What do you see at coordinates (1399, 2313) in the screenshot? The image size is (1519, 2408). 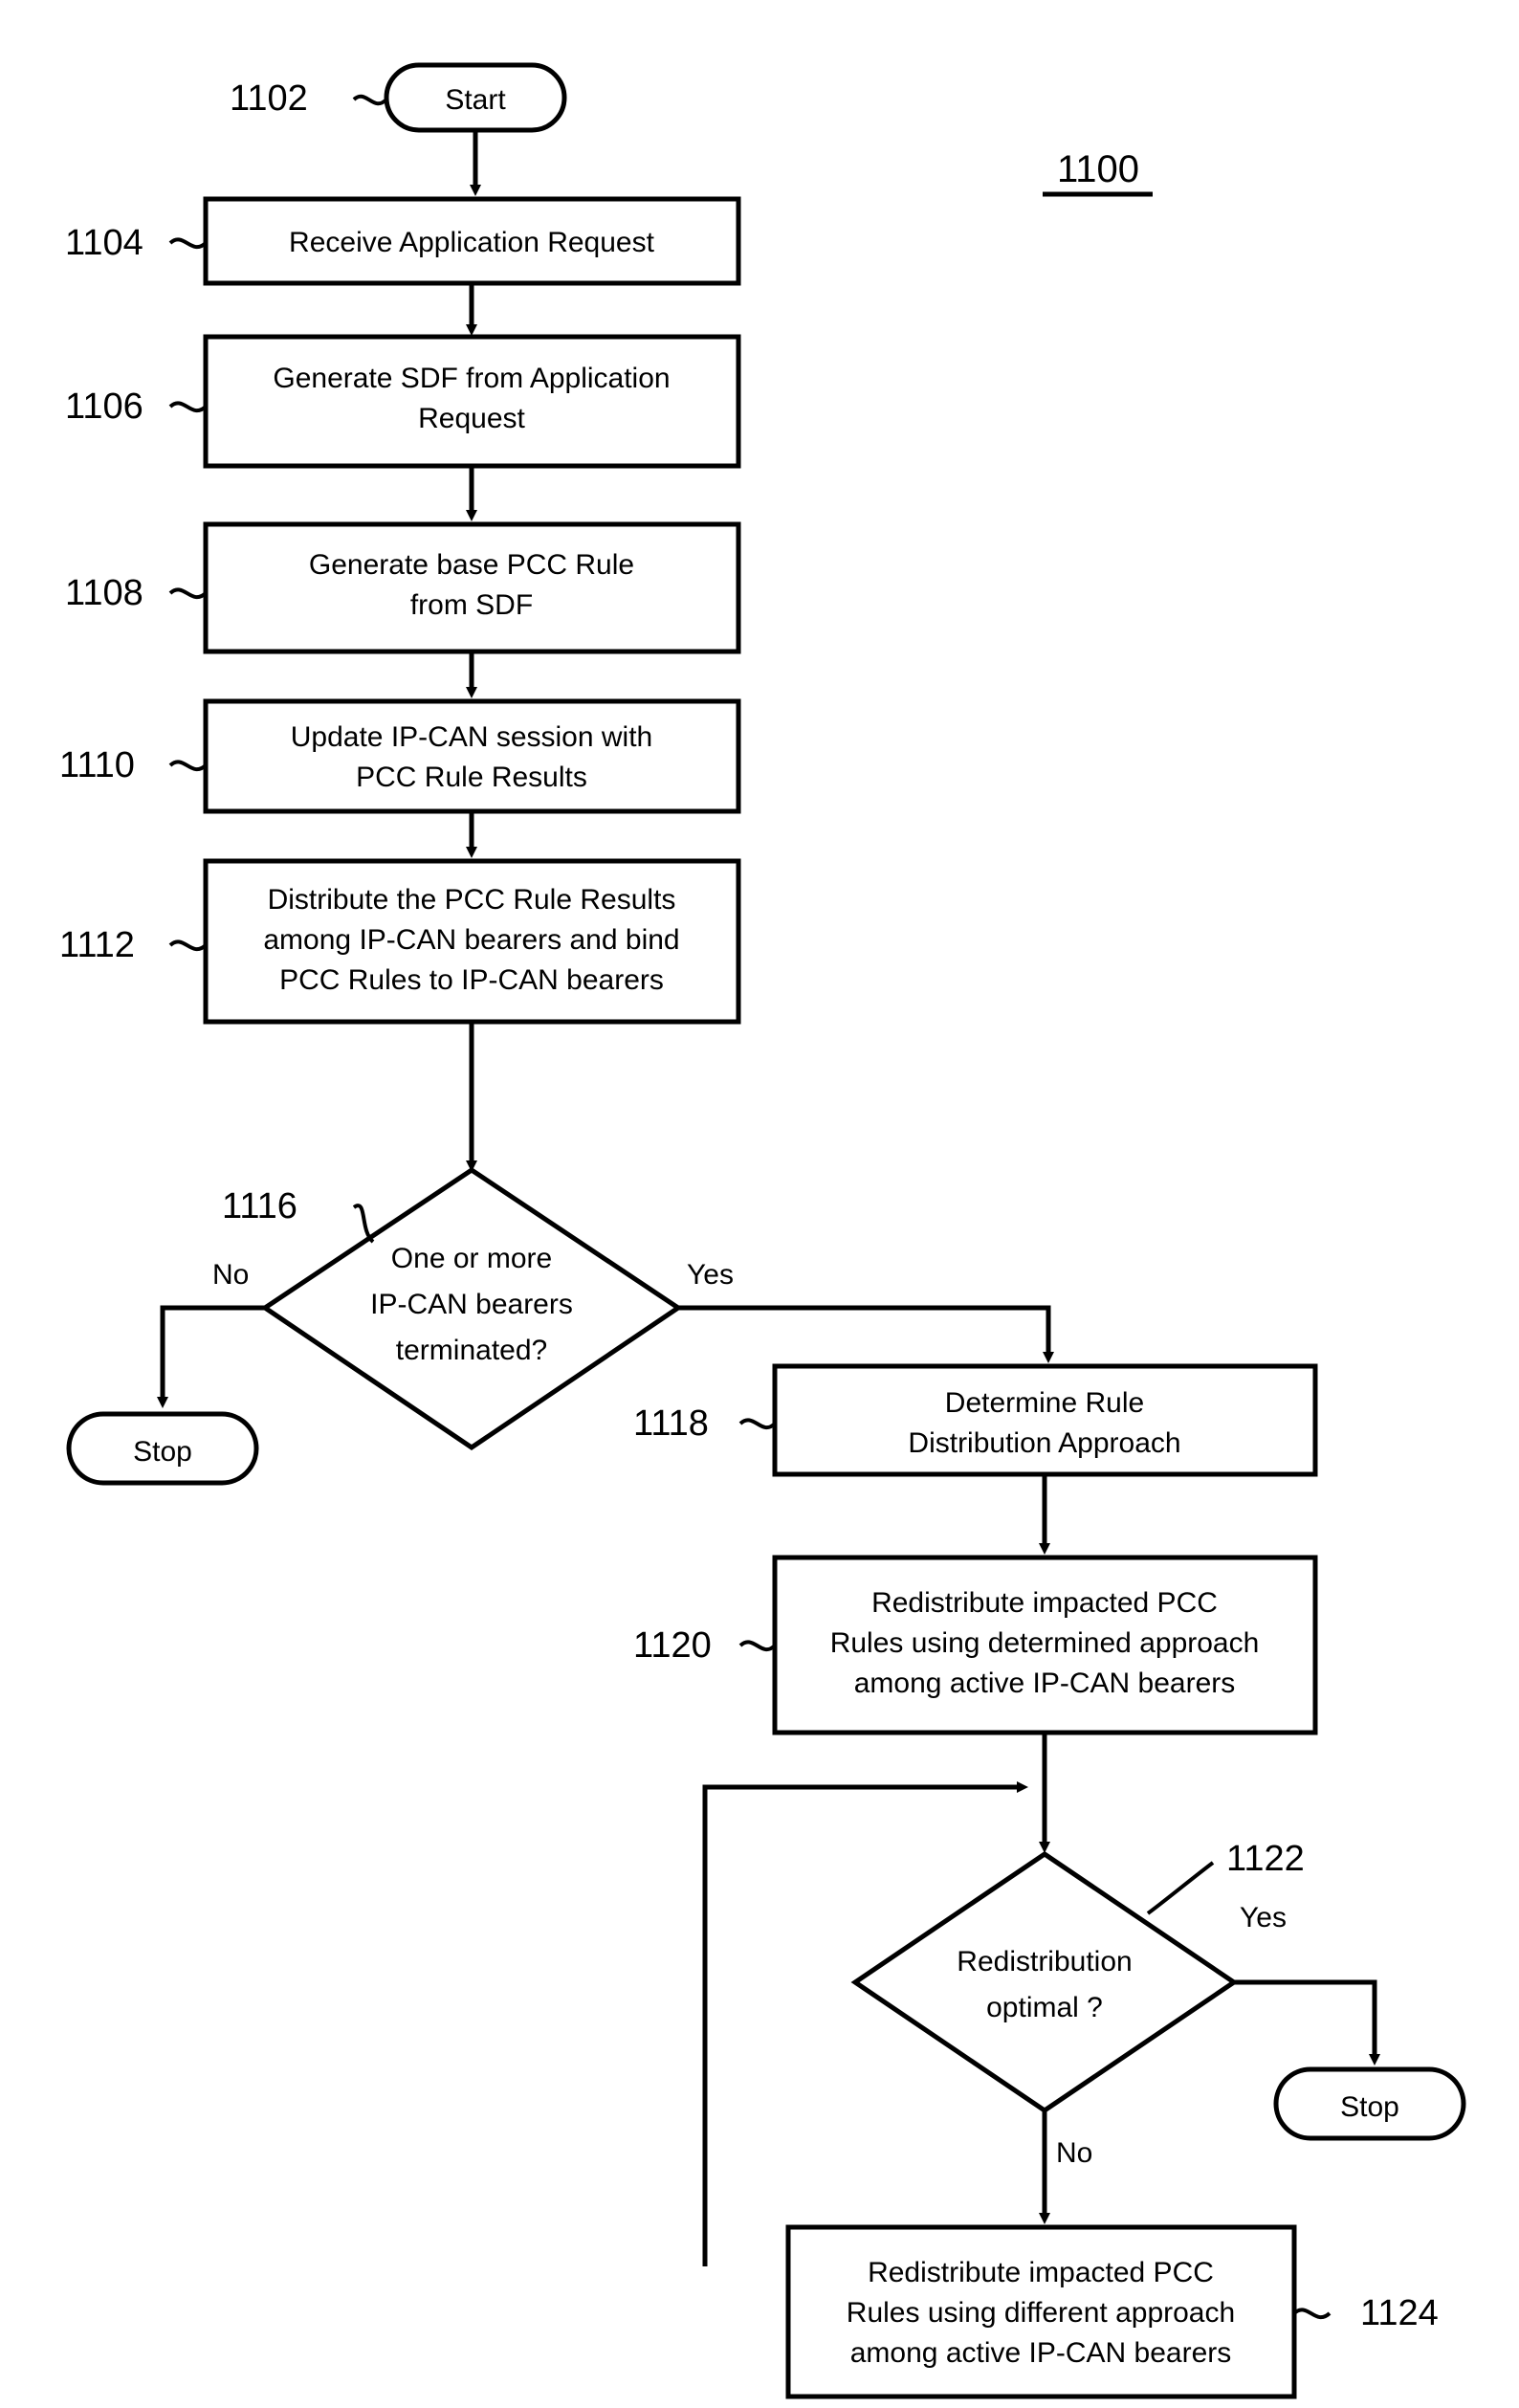 I see `ref-1124-label: 1124` at bounding box center [1399, 2313].